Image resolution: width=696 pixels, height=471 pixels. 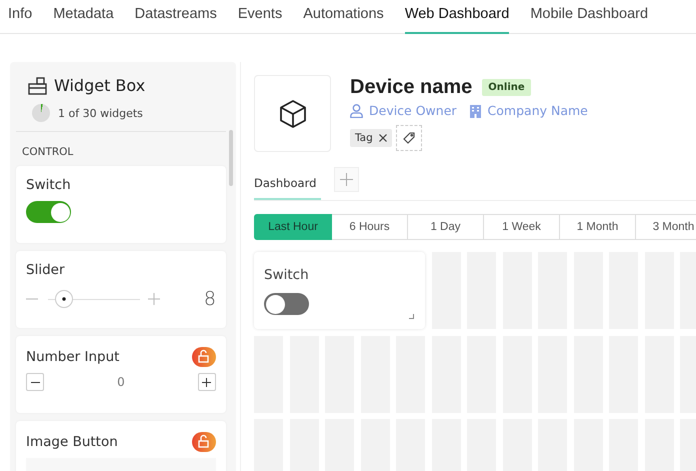 I want to click on device-image-tile, so click(x=292, y=113).